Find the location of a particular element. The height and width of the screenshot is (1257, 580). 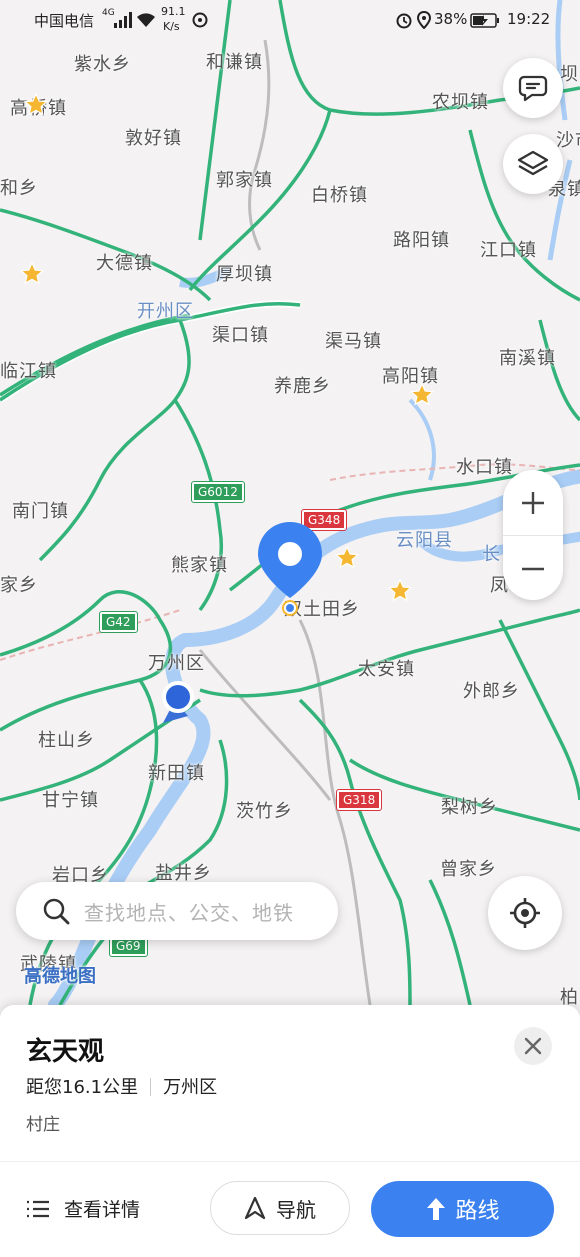

map-label: 郭家镇 is located at coordinates (244, 180).